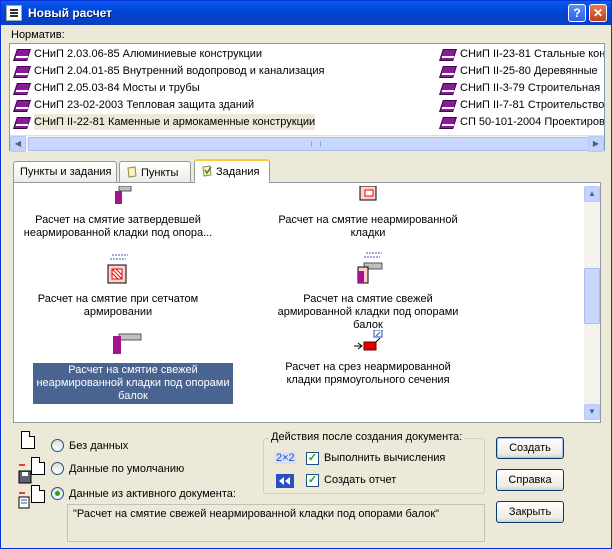  Describe the element at coordinates (70, 13) in the screenshot. I see `window-title: Новый расчет` at that location.